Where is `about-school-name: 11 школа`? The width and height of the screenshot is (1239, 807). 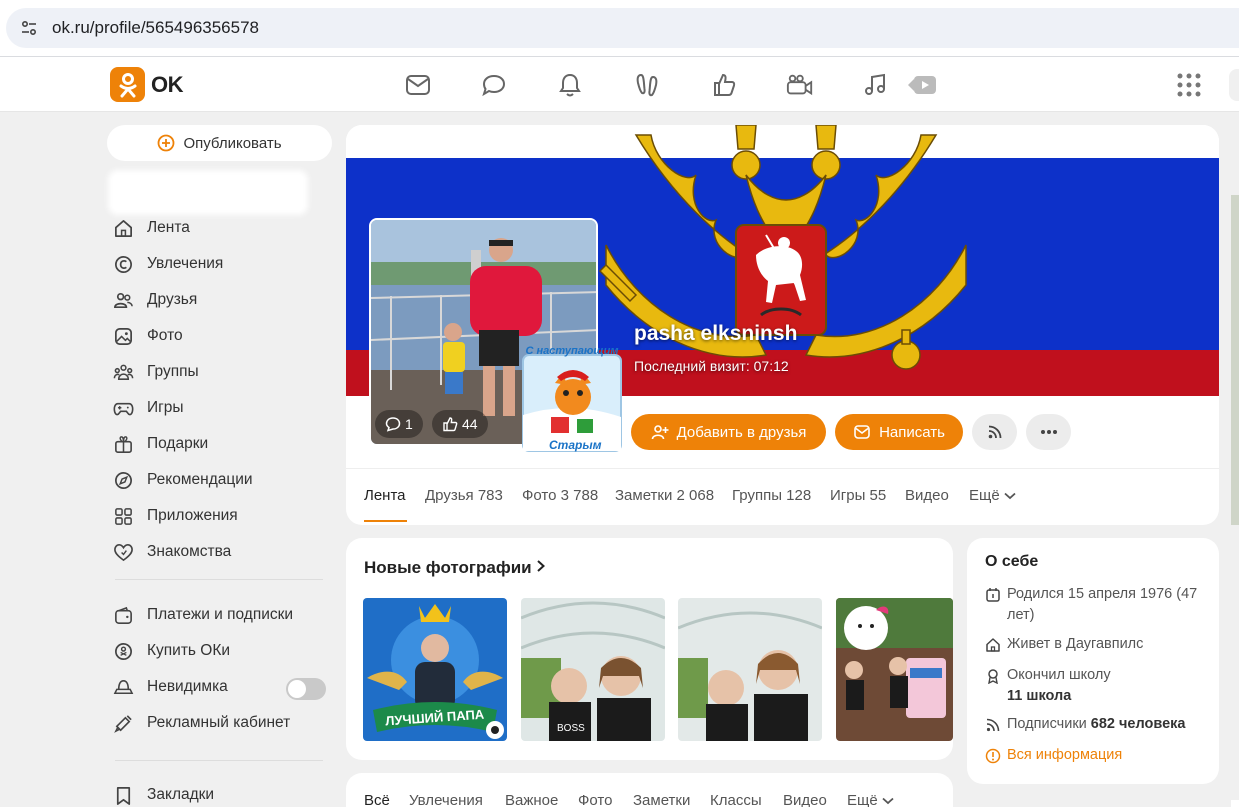 about-school-name: 11 школа is located at coordinates (1039, 696).